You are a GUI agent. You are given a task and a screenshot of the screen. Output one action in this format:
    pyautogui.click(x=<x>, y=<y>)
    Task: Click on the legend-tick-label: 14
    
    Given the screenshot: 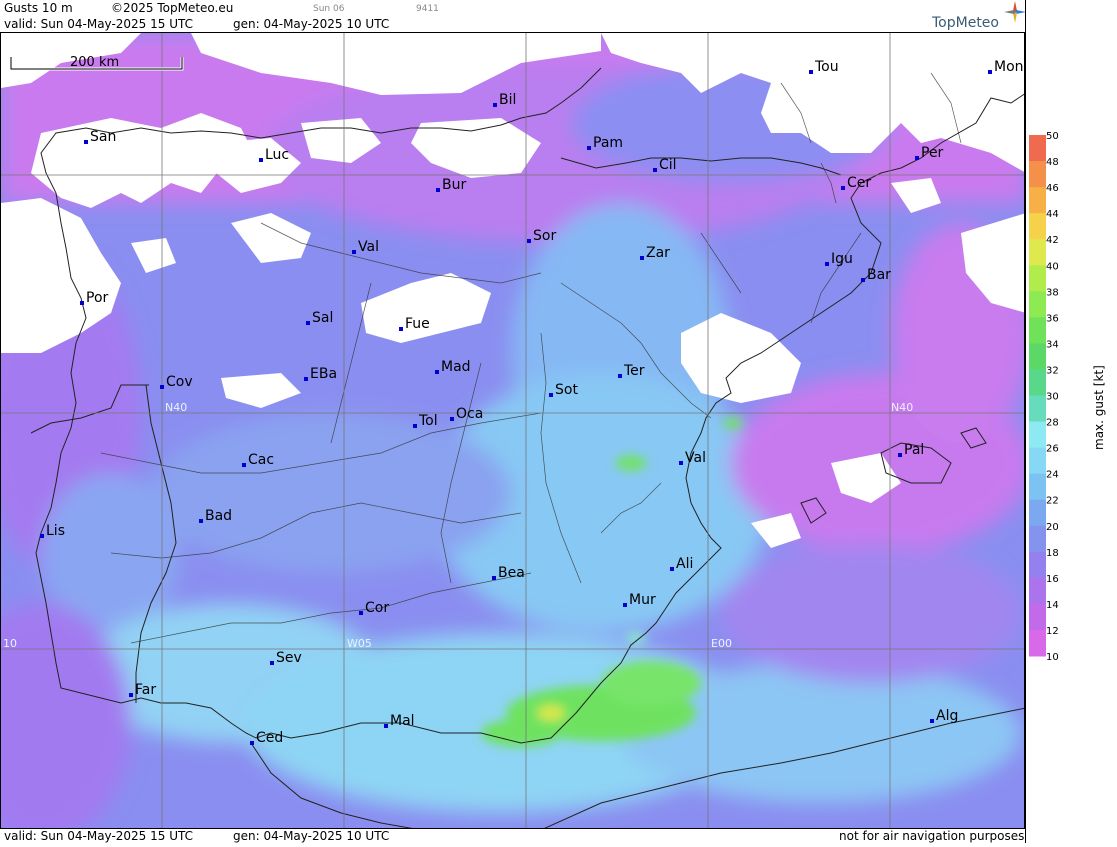 What is the action you would take?
    pyautogui.click(x=1052, y=605)
    